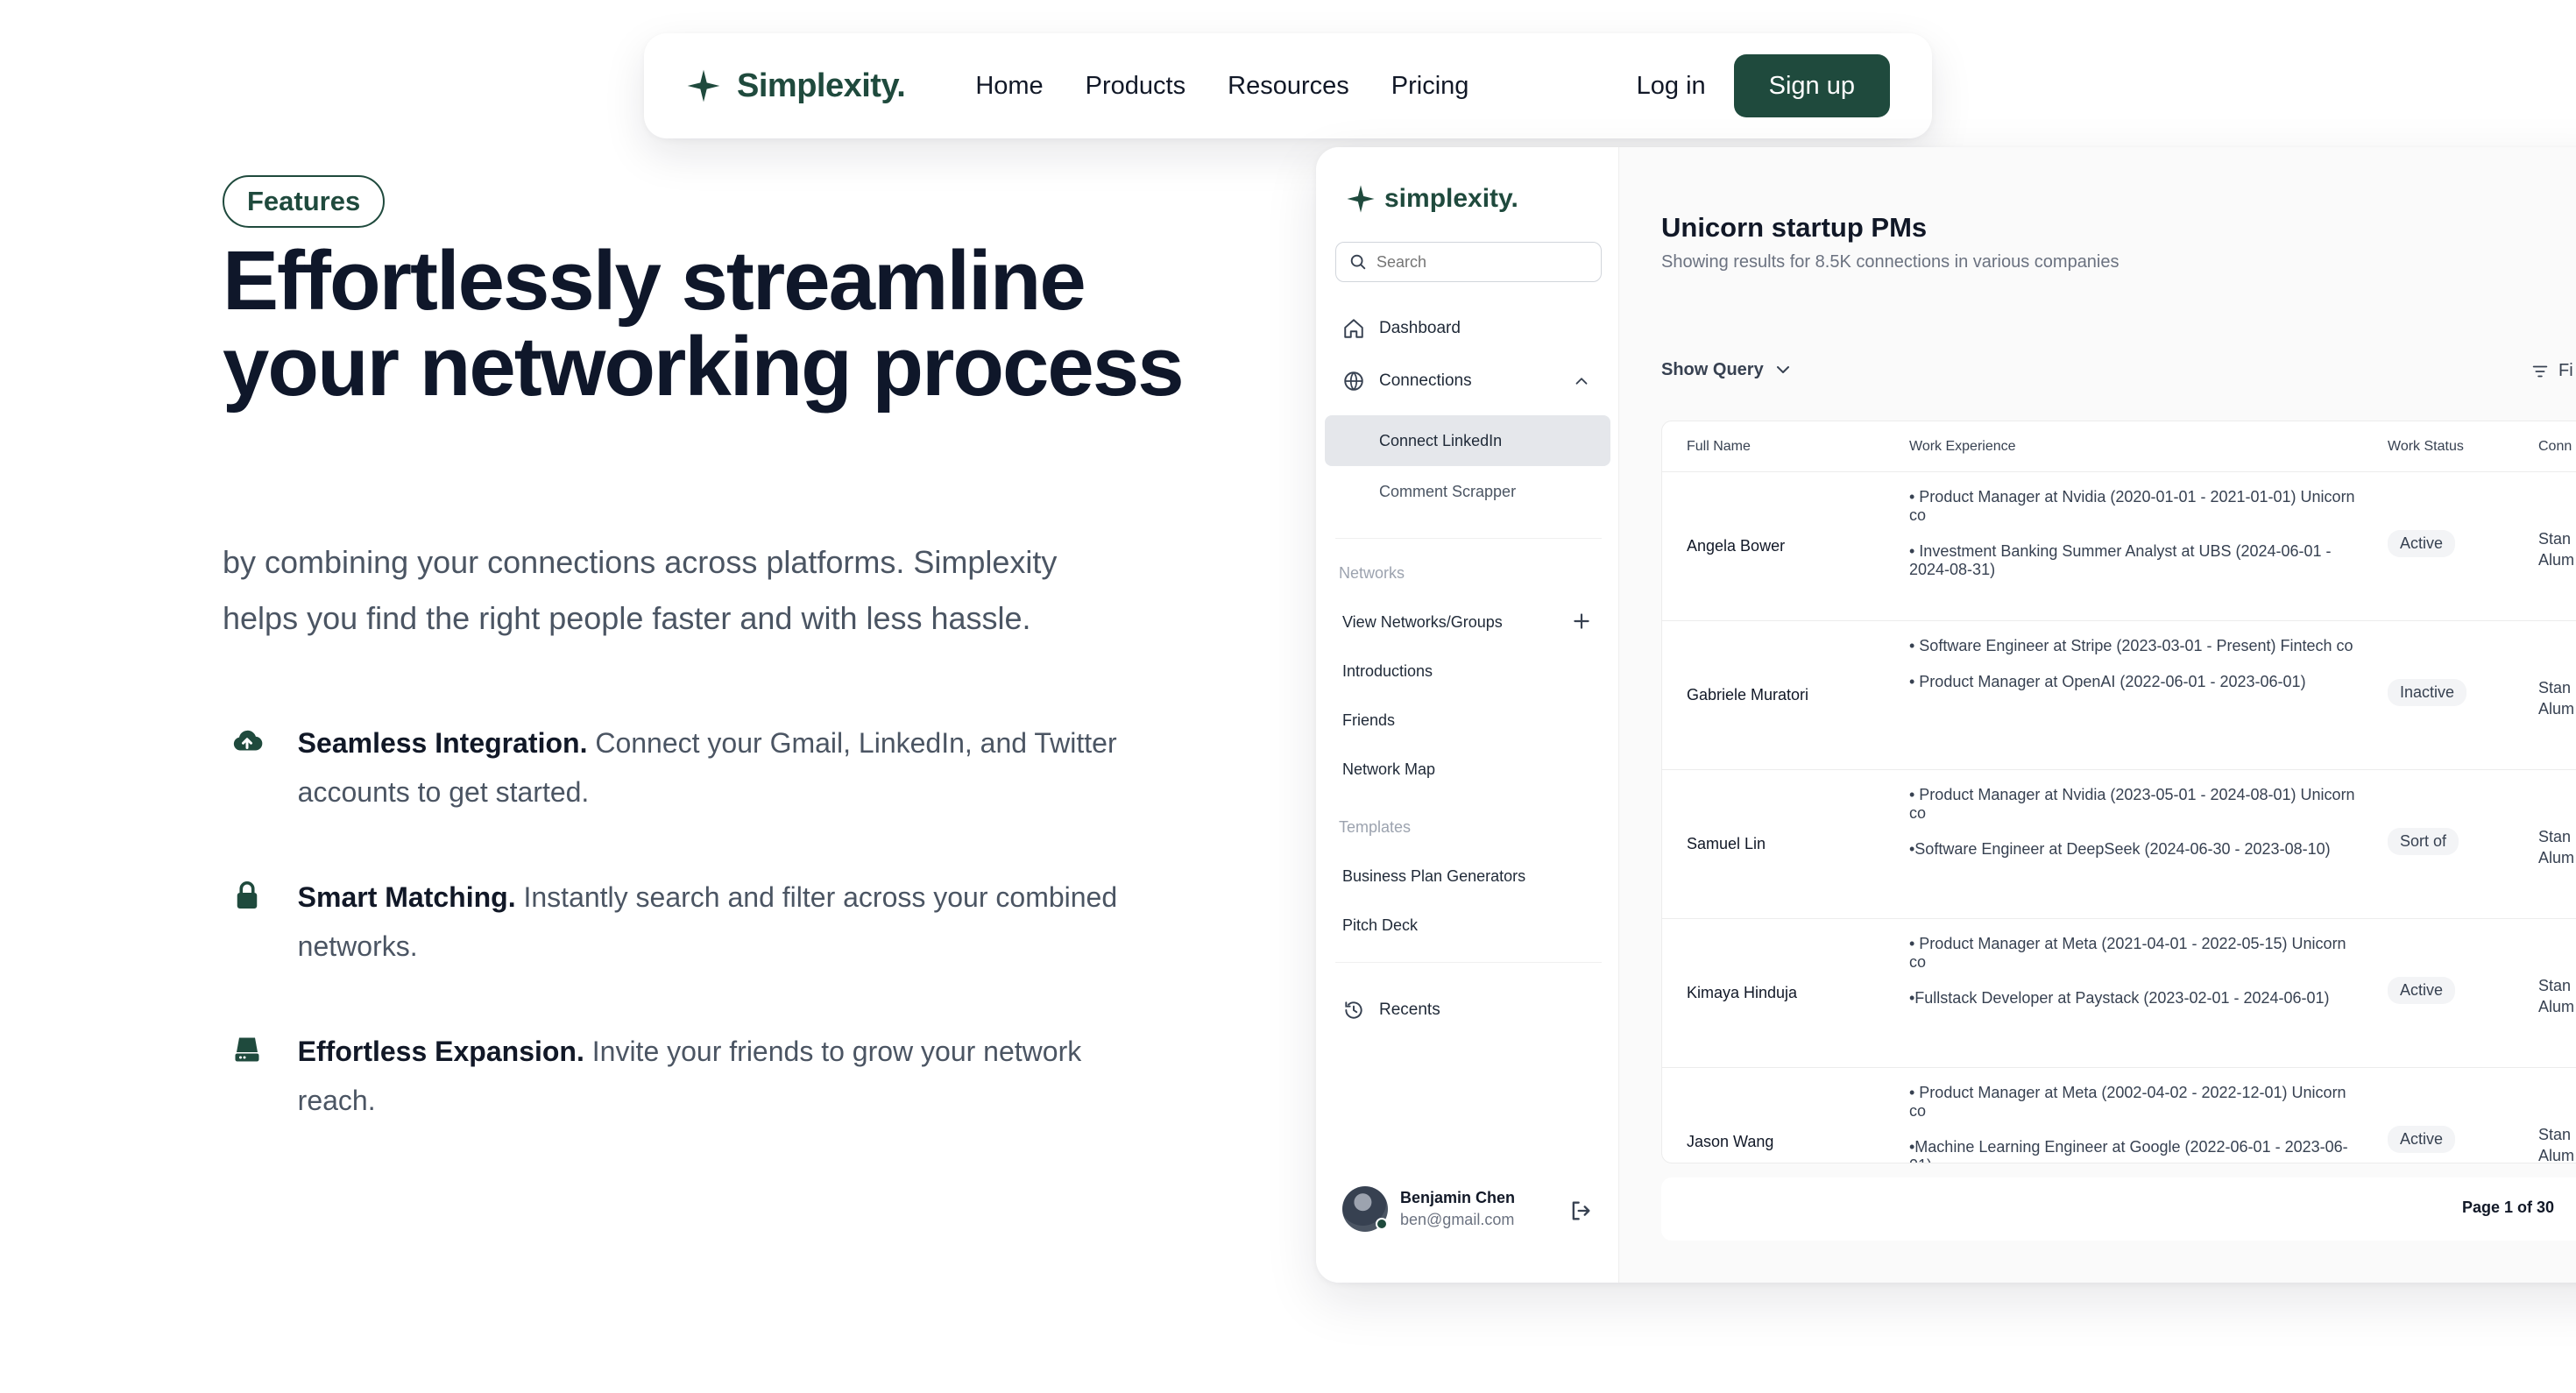 The width and height of the screenshot is (2576, 1393). I want to click on cell-full-name: Gabriele Muratori, so click(1748, 695).